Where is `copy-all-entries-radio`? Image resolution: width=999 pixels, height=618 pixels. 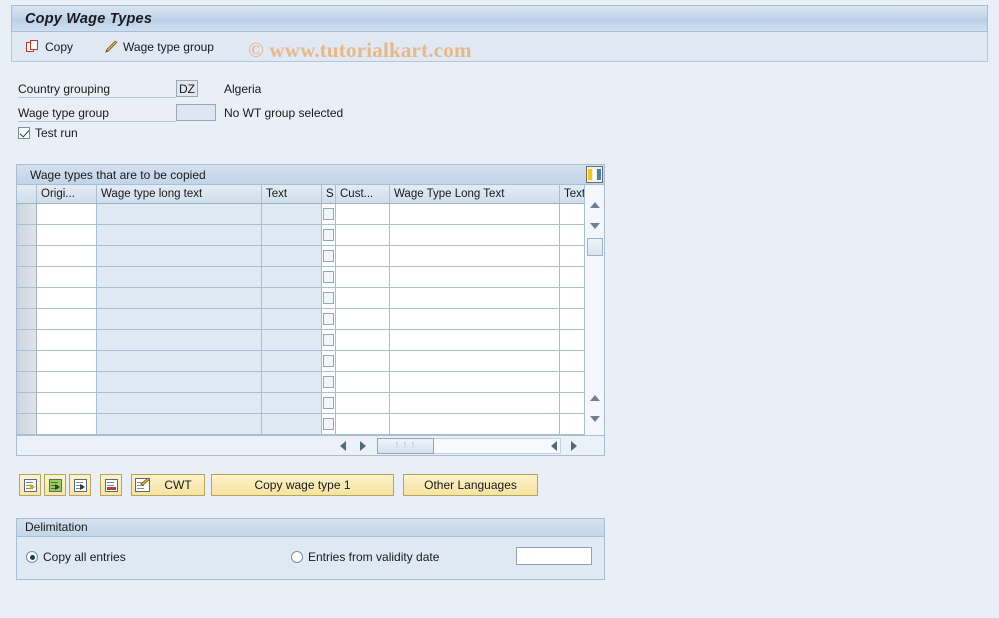 copy-all-entries-radio is located at coordinates (32, 557).